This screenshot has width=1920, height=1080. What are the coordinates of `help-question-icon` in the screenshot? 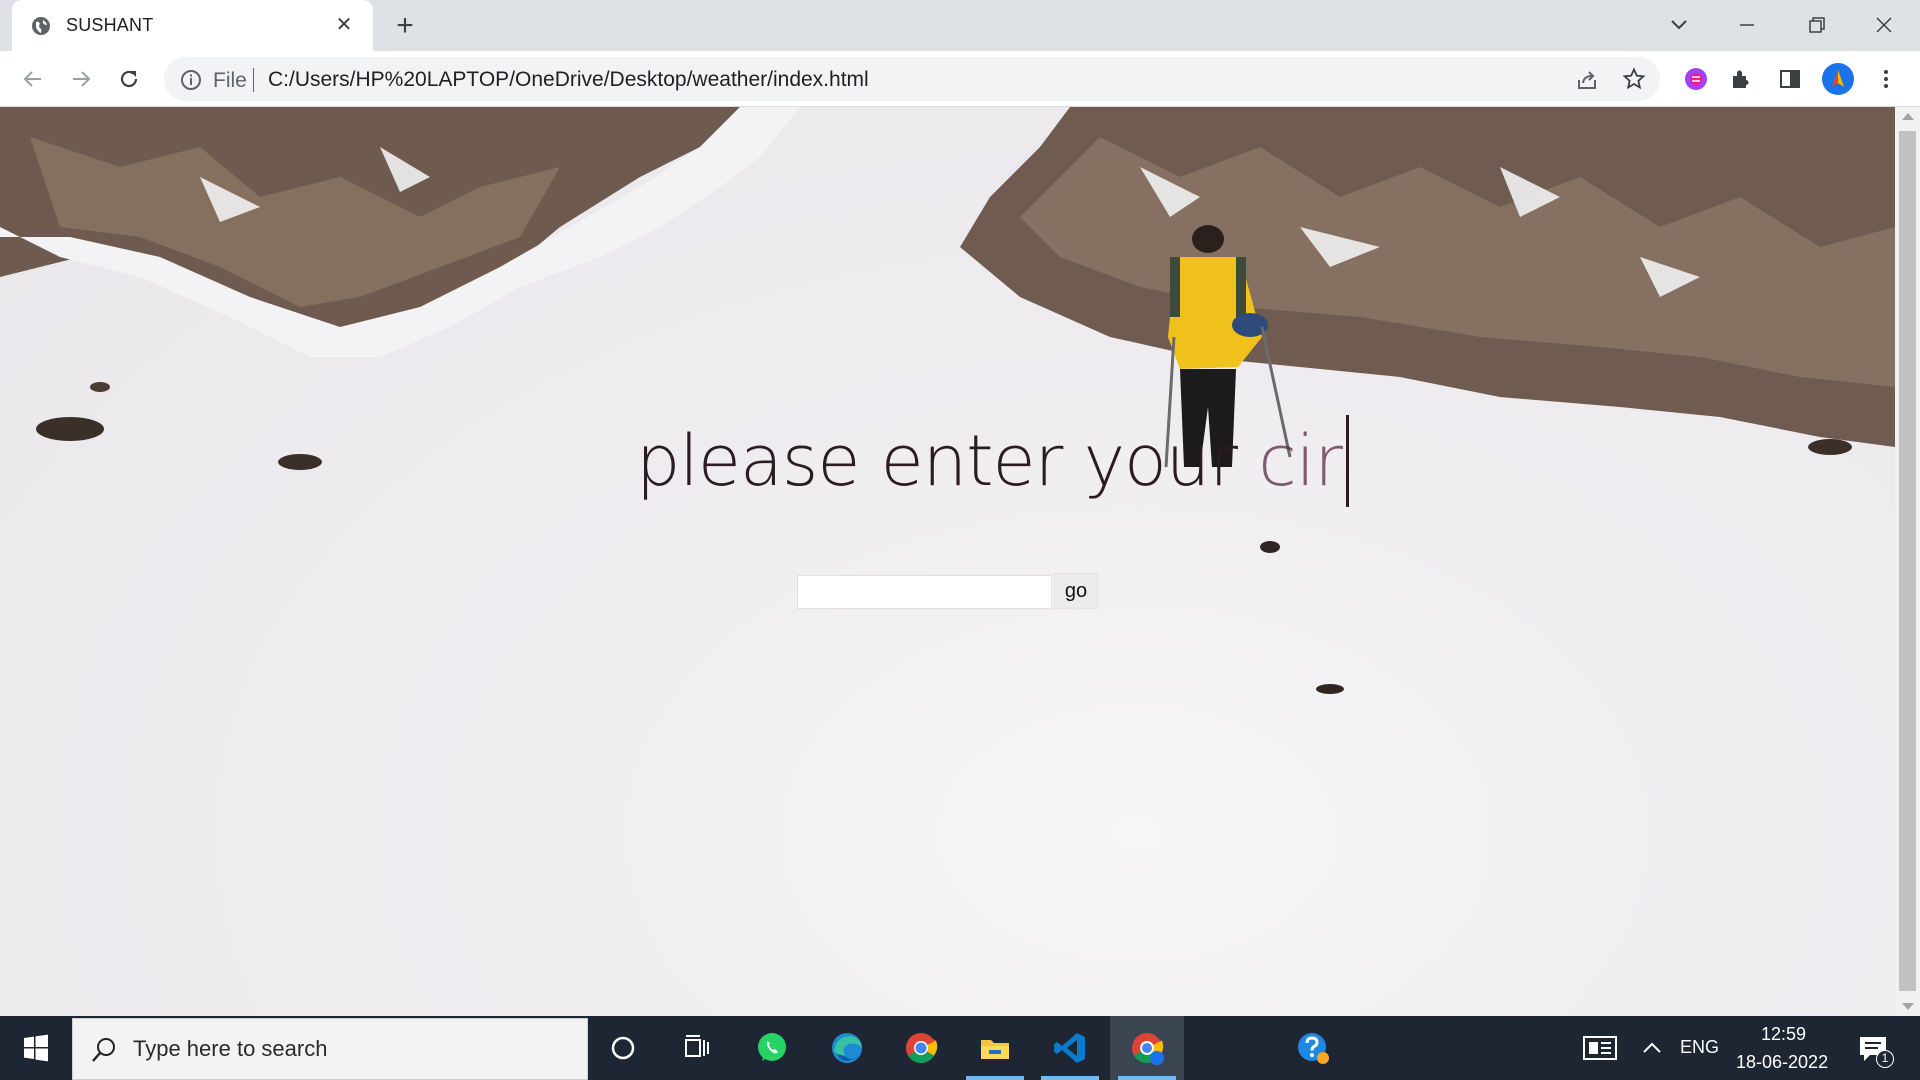 It's located at (1313, 1048).